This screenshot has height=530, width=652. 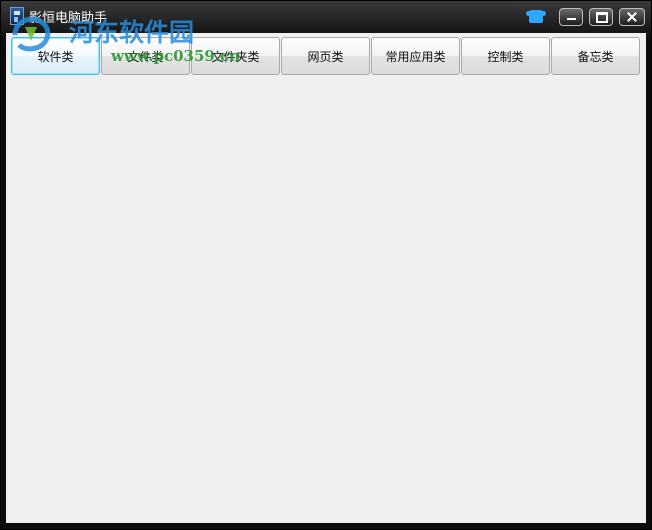 What do you see at coordinates (17, 16) in the screenshot?
I see `app-logo-icon` at bounding box center [17, 16].